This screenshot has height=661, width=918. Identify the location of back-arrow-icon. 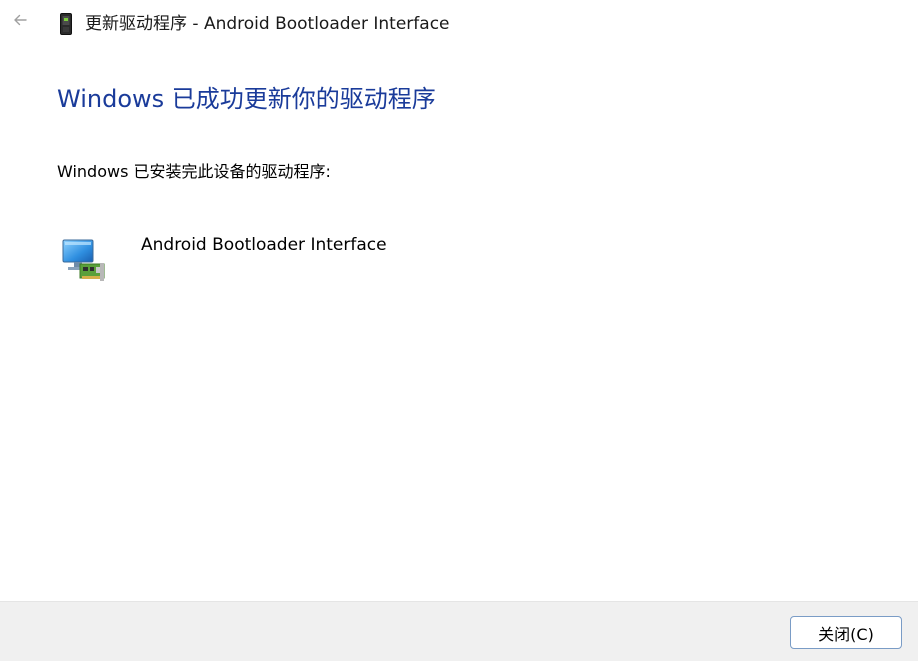
(20, 22).